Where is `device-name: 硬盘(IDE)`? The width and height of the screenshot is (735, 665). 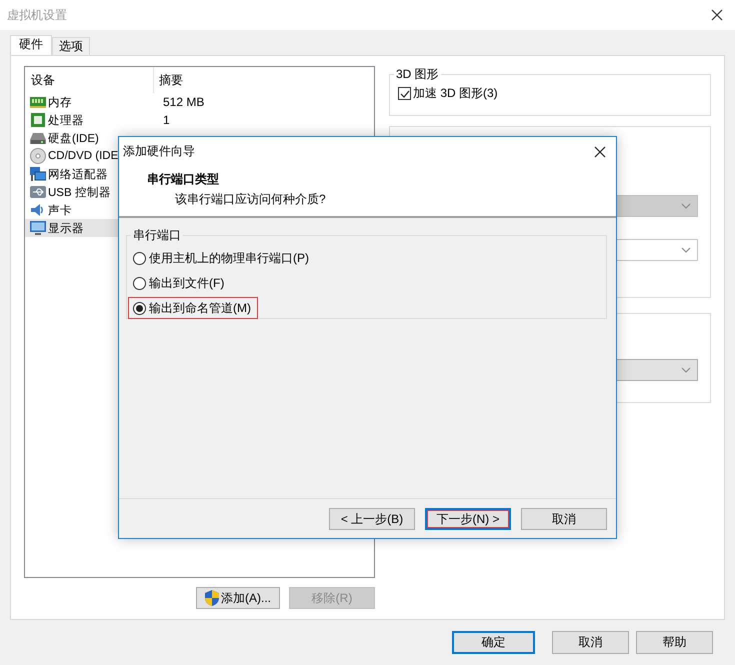
device-name: 硬盘(IDE) is located at coordinates (73, 139).